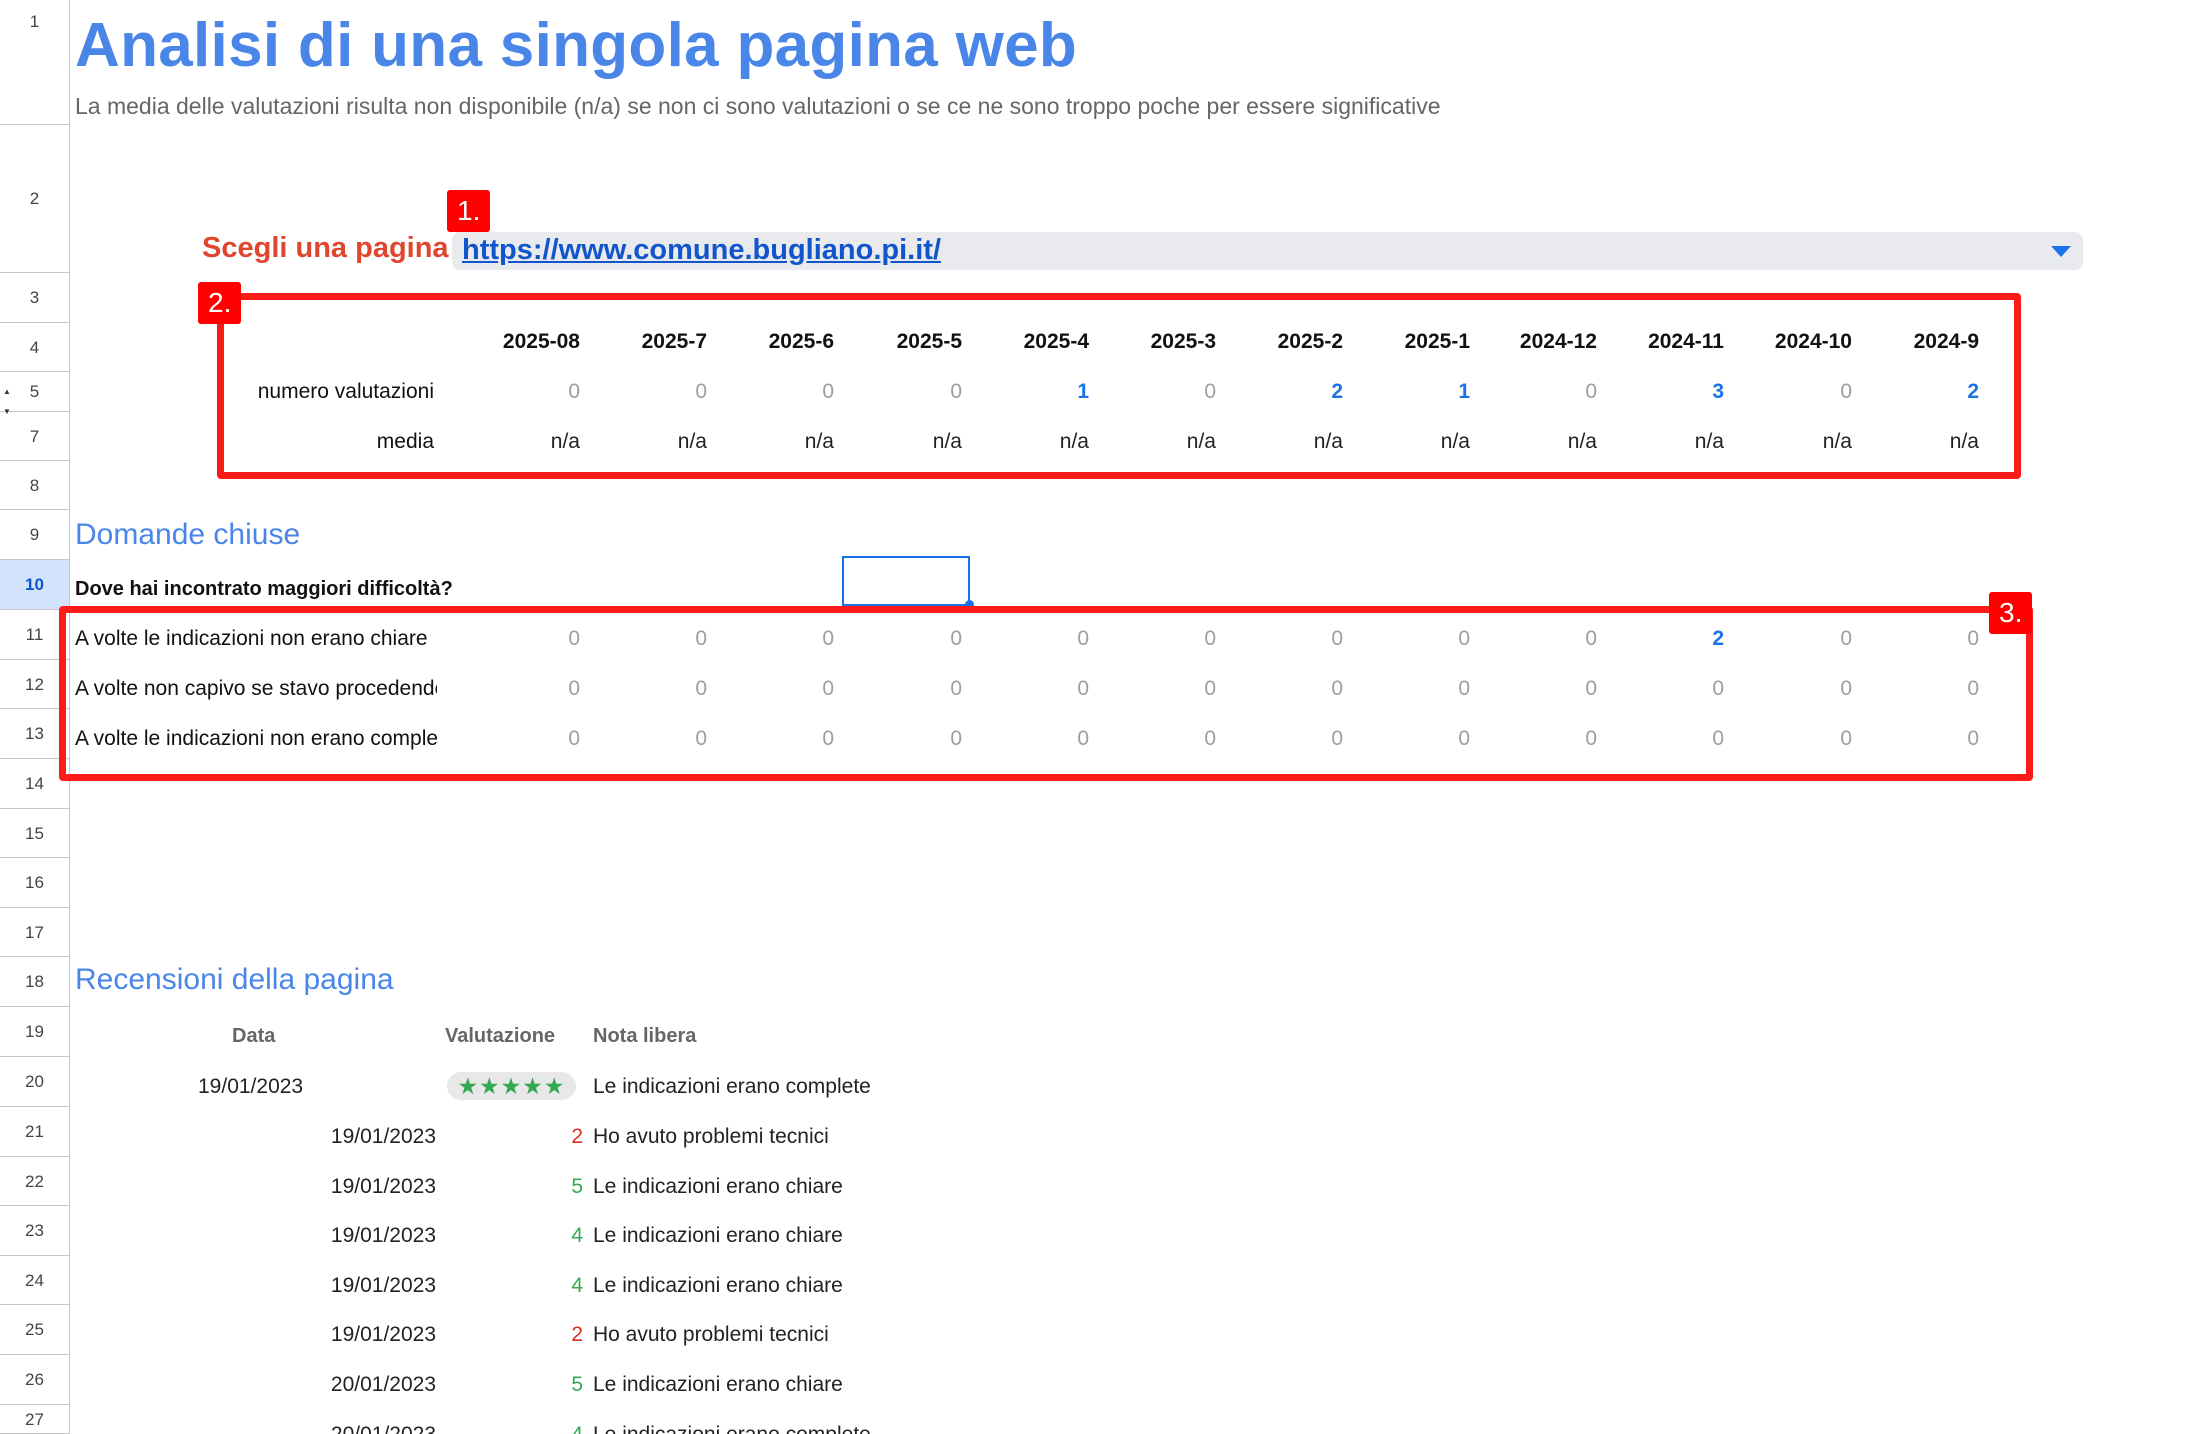  I want to click on dropdown-arrow-icon, so click(2061, 251).